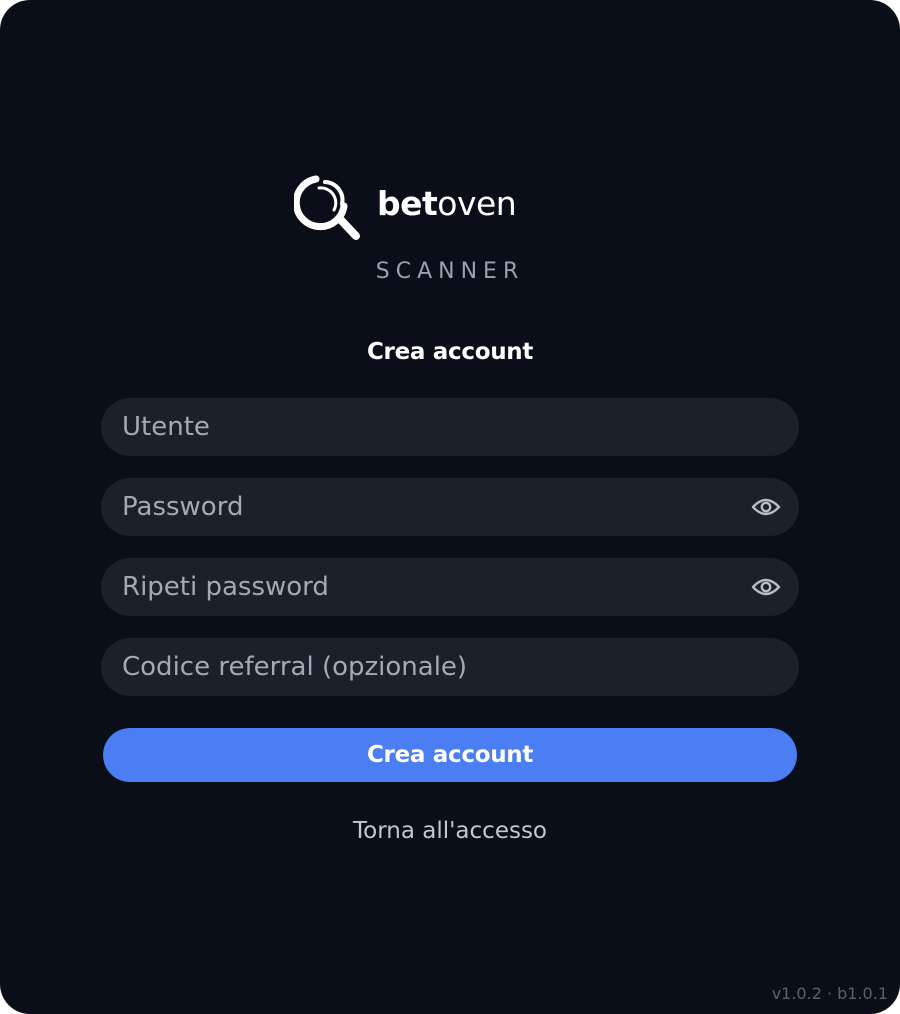 Image resolution: width=900 pixels, height=1014 pixels. What do you see at coordinates (407, 203) in the screenshot?
I see `brand-name-bold: bet` at bounding box center [407, 203].